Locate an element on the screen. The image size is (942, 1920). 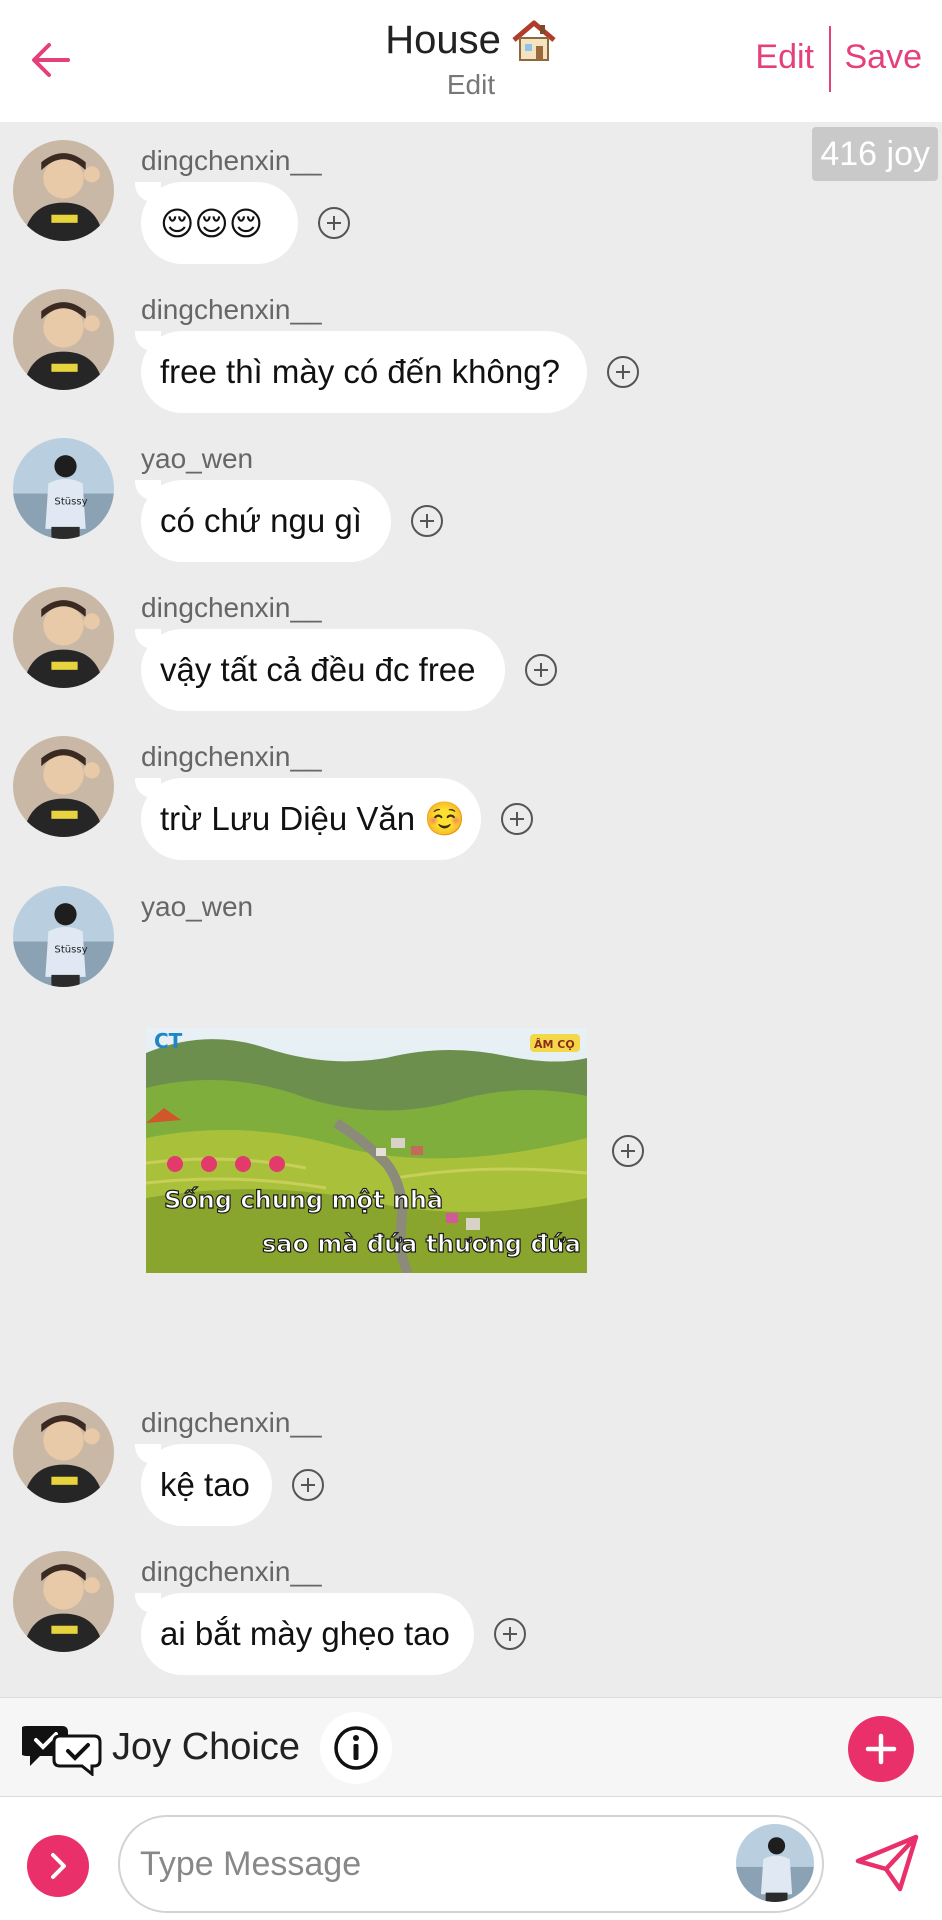
message-bubble: ai bắt mày ghẹo tao is located at coordinates (304, 1634).